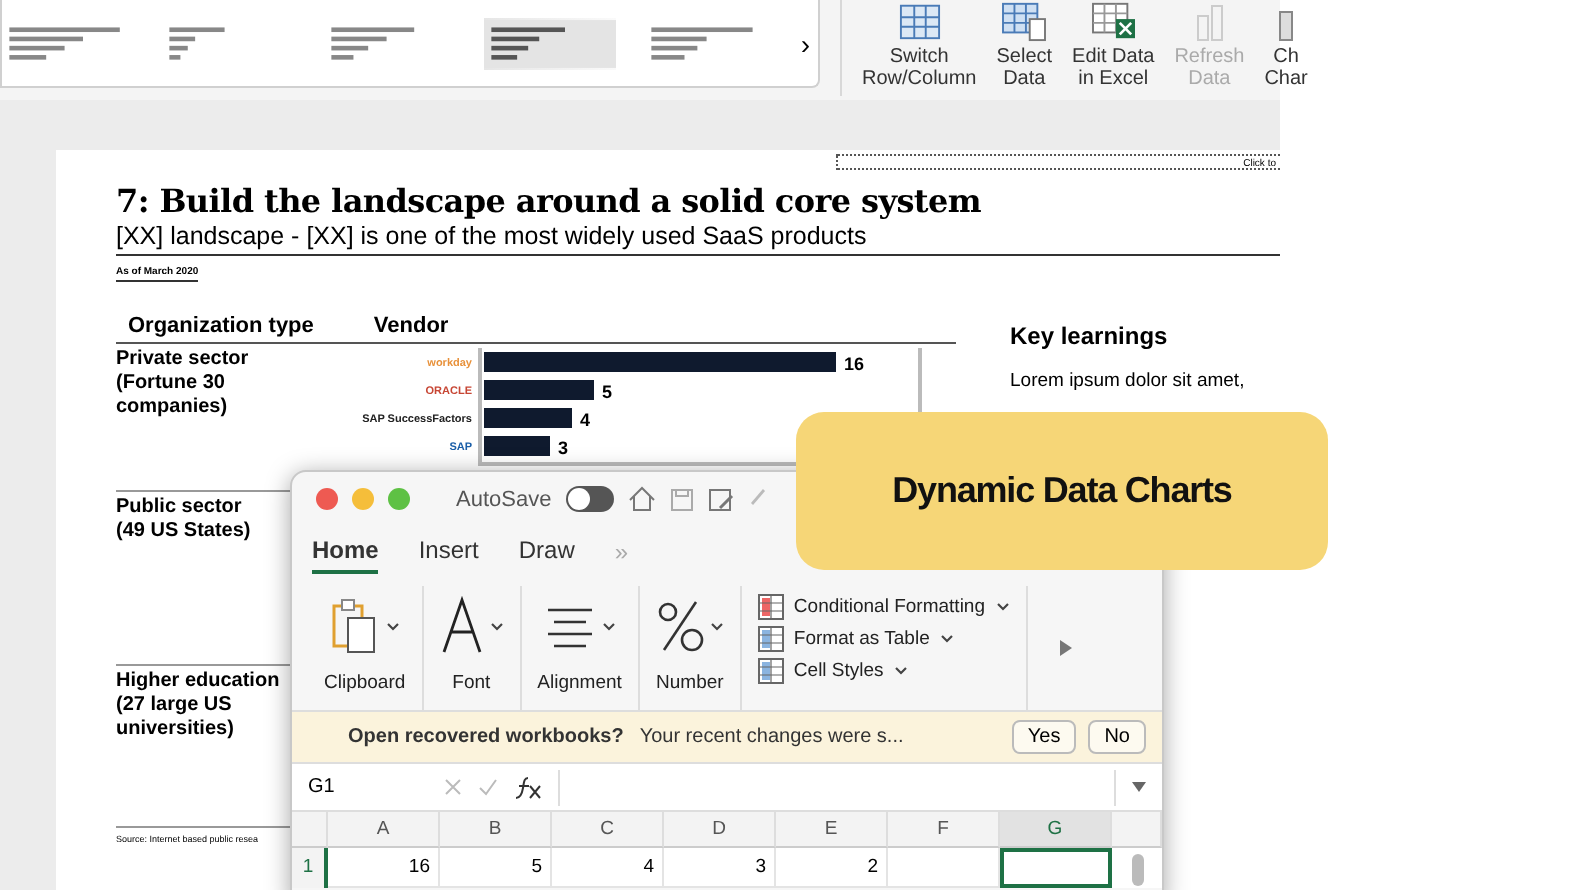 Image resolution: width=1588 pixels, height=890 pixels. What do you see at coordinates (448, 552) in the screenshot?
I see `ribbon-tab: Insert` at bounding box center [448, 552].